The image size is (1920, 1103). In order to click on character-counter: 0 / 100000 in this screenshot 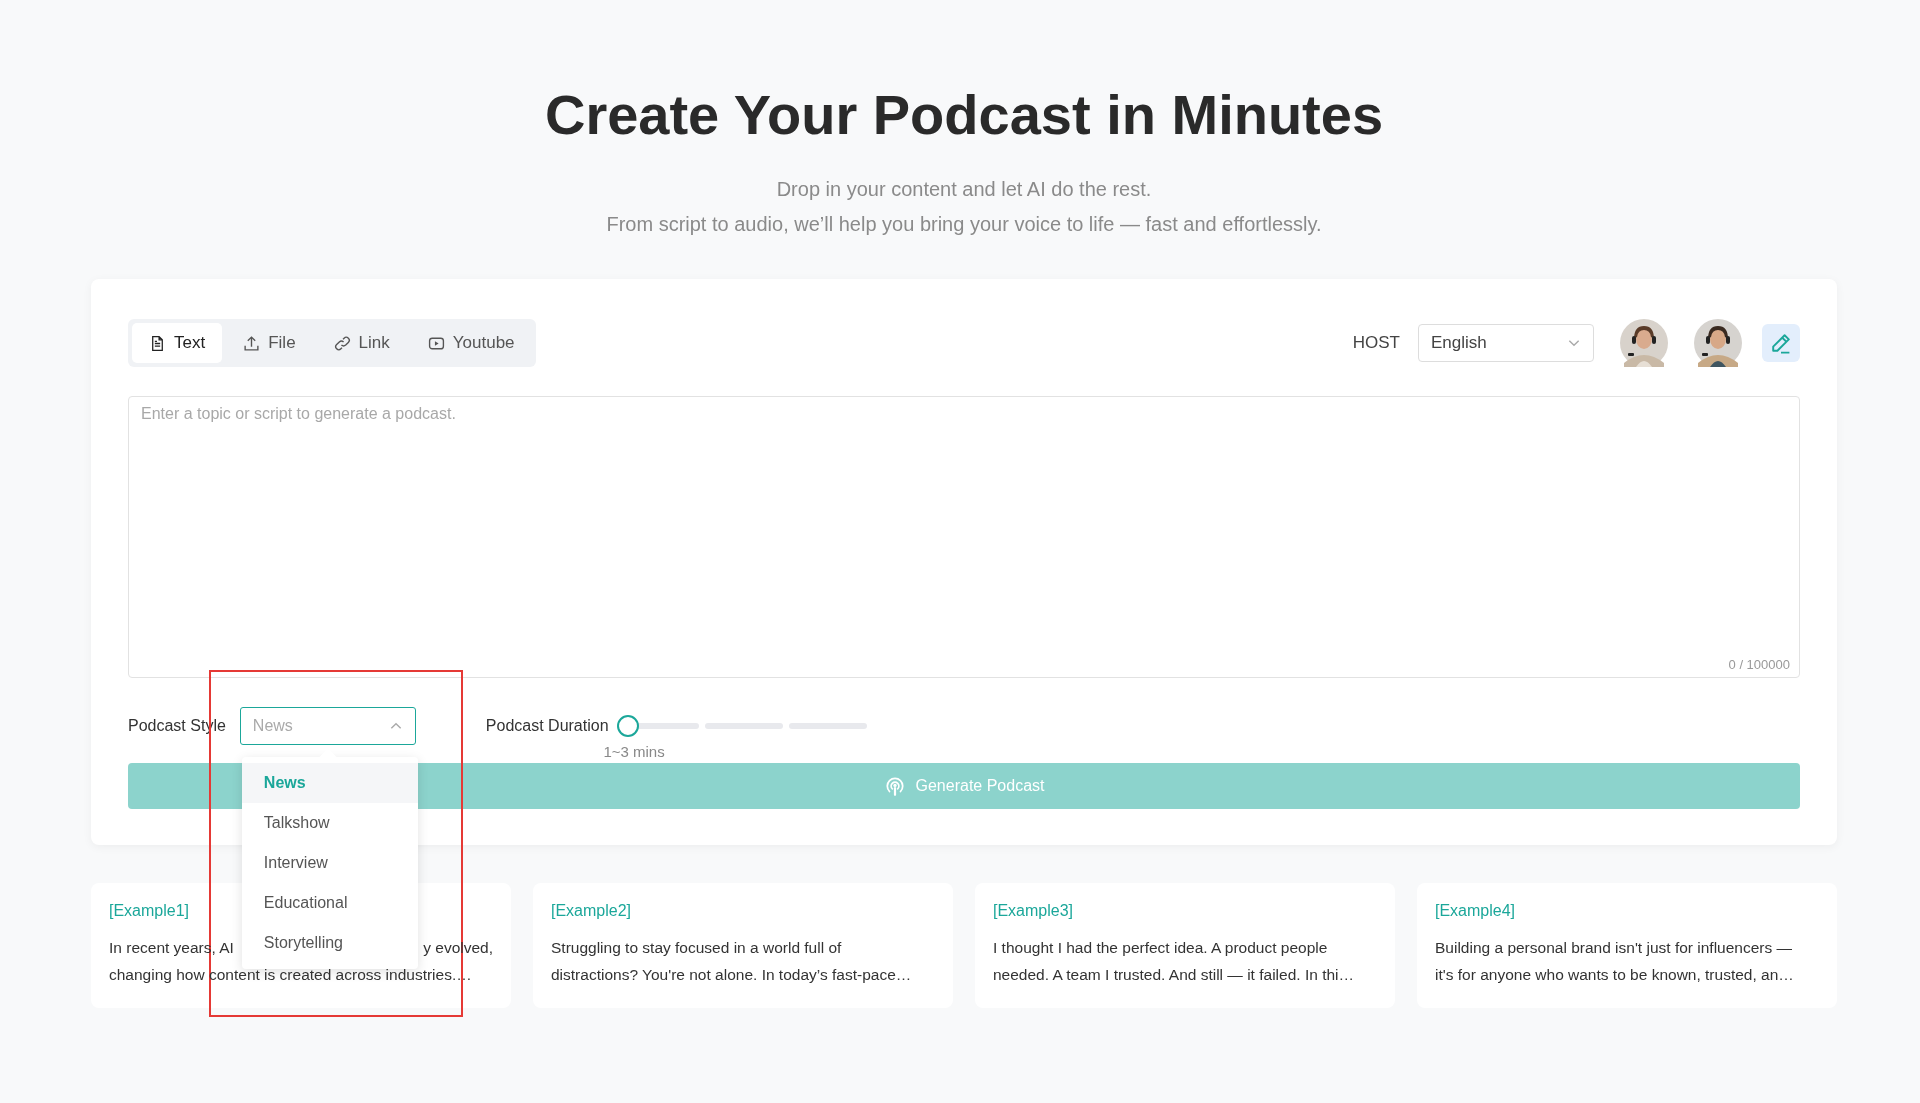, I will do `click(1759, 664)`.